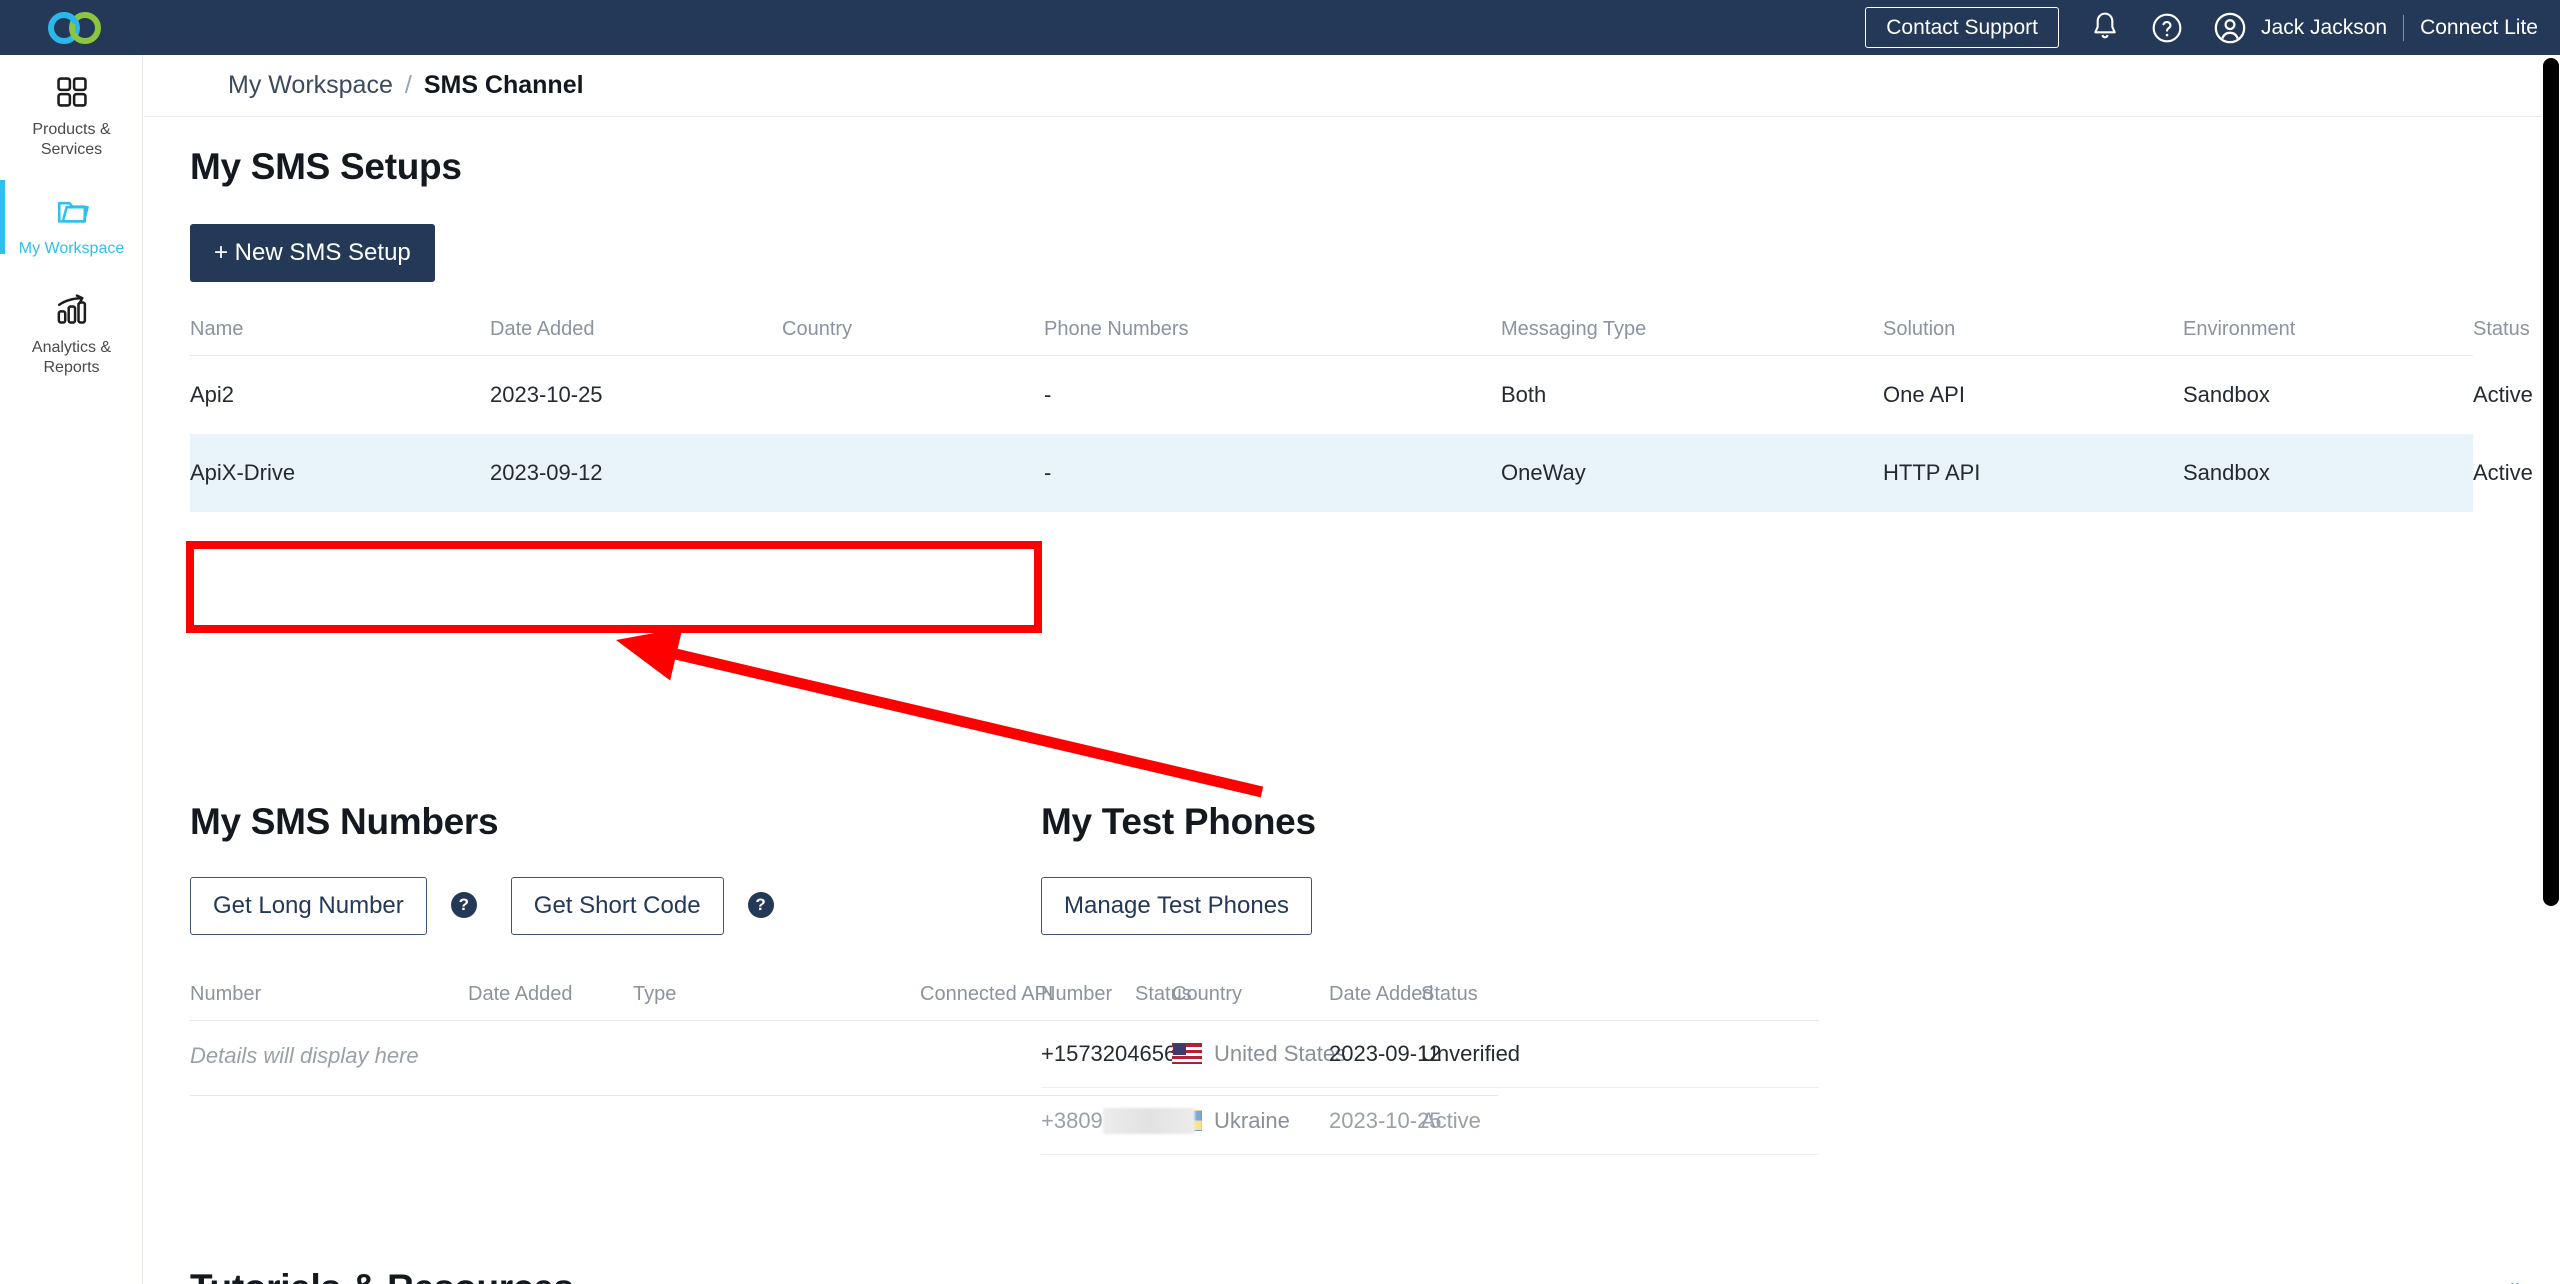 This screenshot has height=1284, width=2560. What do you see at coordinates (1178, 821) in the screenshot?
I see `test-phones-title: My Test Phones` at bounding box center [1178, 821].